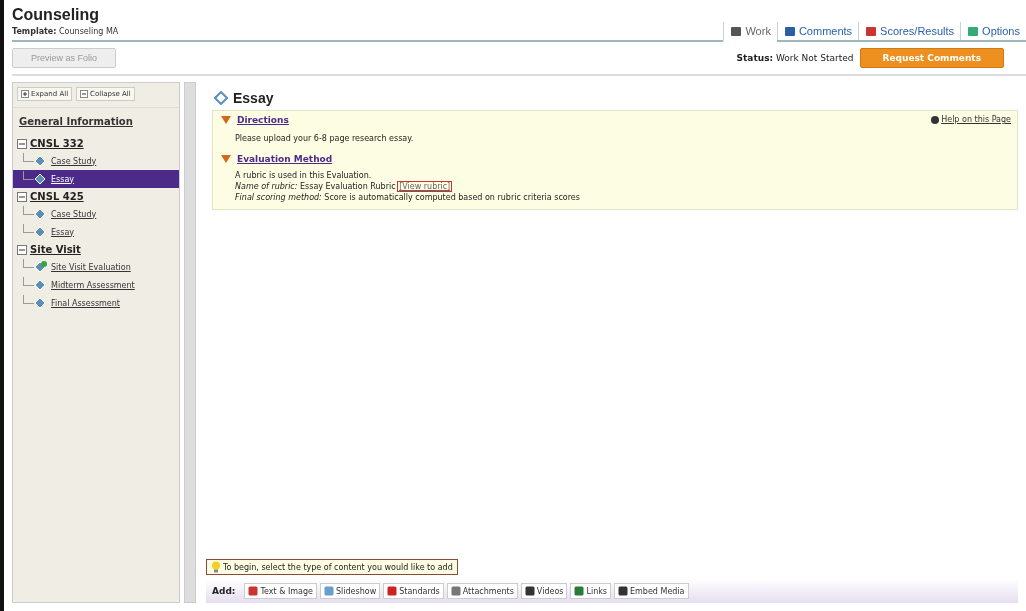  I want to click on add-content-button: Videos, so click(544, 591).